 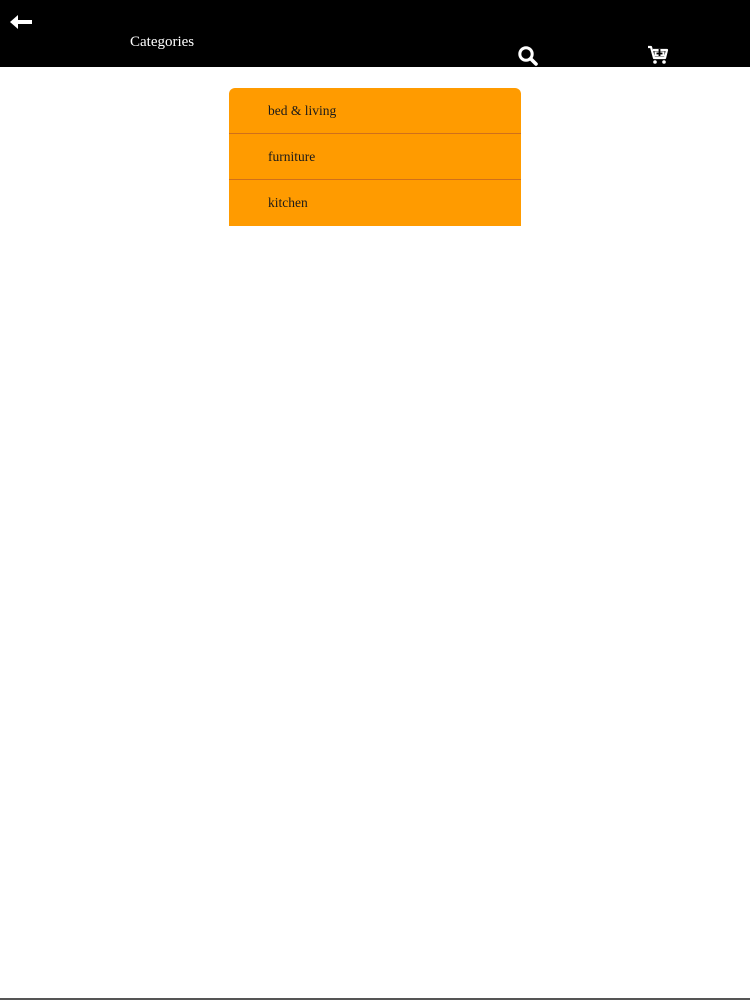 I want to click on page-title: Categories, so click(x=162, y=42).